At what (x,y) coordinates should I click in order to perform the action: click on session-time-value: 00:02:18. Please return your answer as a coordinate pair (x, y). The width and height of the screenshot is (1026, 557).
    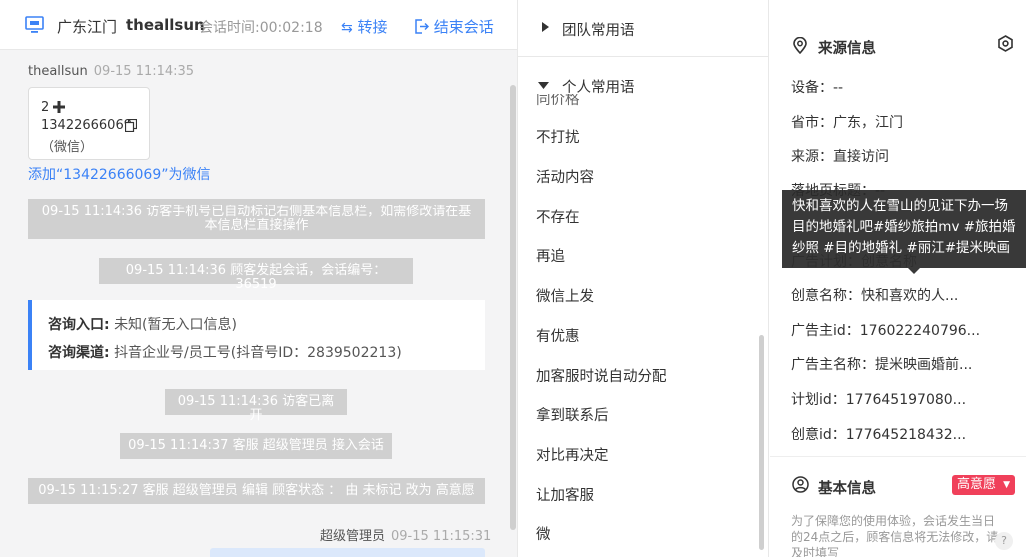
    Looking at the image, I should click on (291, 28).